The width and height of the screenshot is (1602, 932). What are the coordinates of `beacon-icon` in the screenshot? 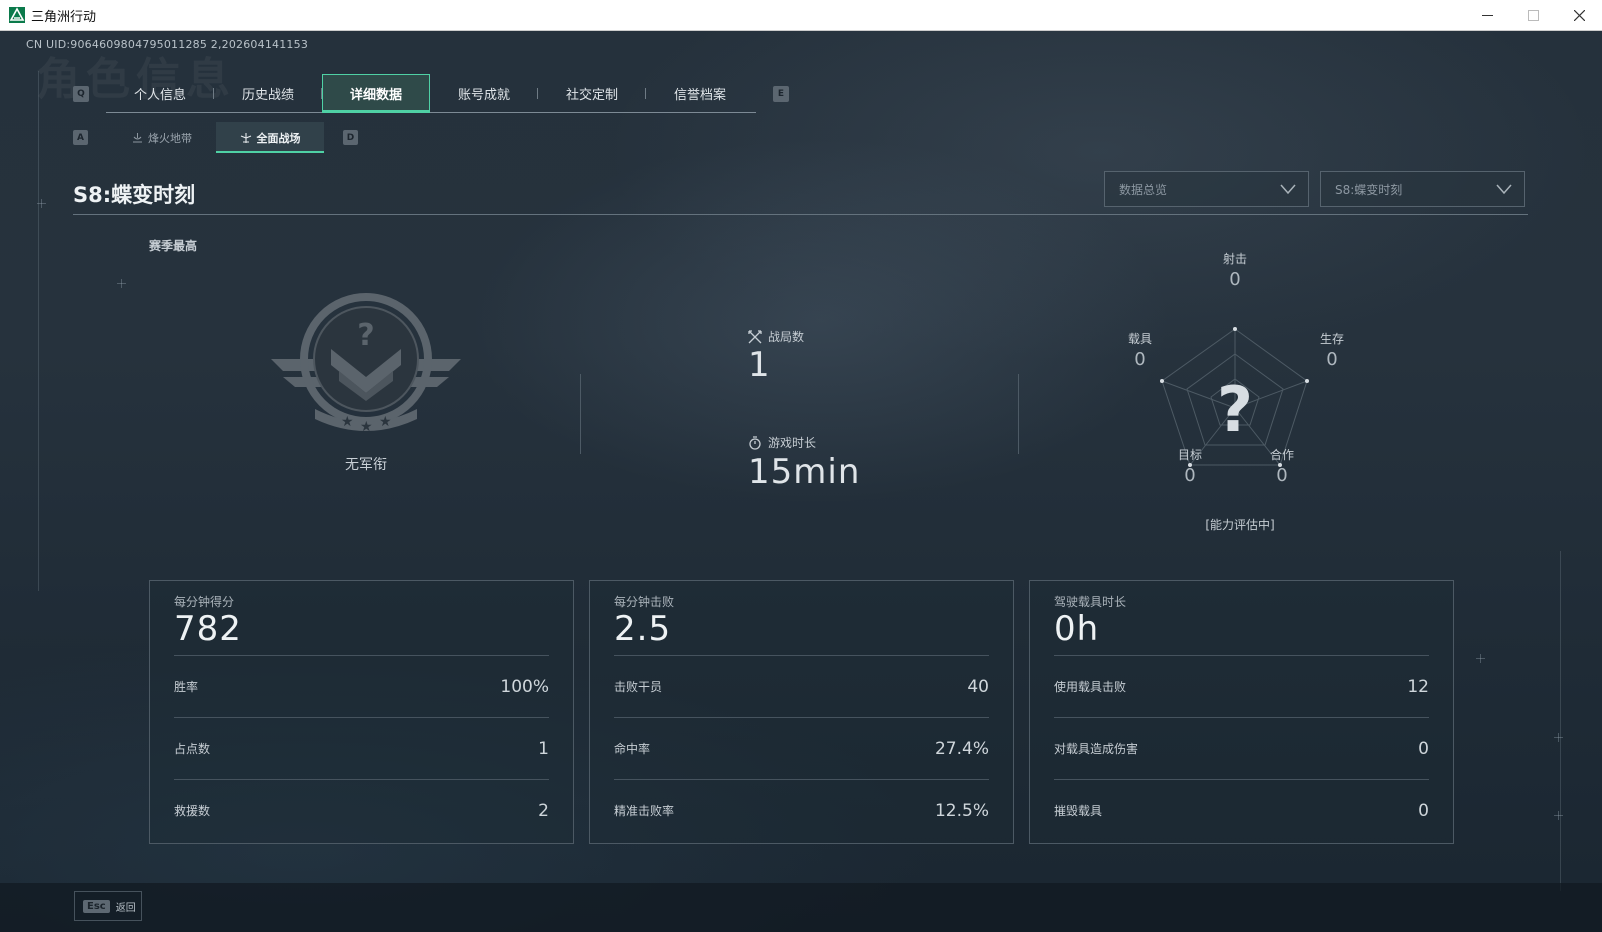 It's located at (137, 138).